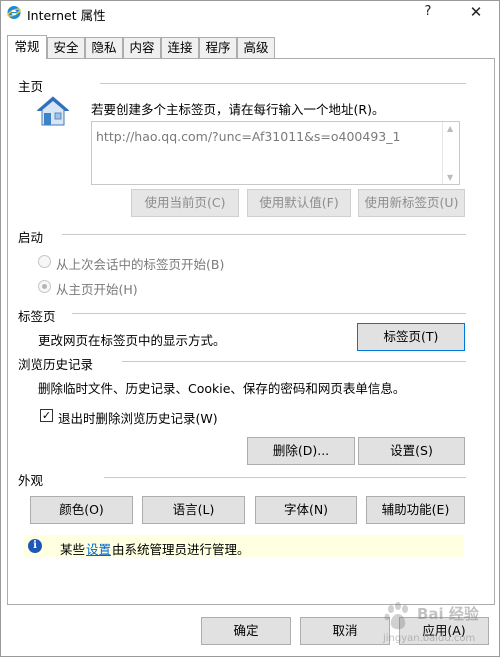 The image size is (500, 657). I want to click on startup-home-page-radio, so click(44, 286).